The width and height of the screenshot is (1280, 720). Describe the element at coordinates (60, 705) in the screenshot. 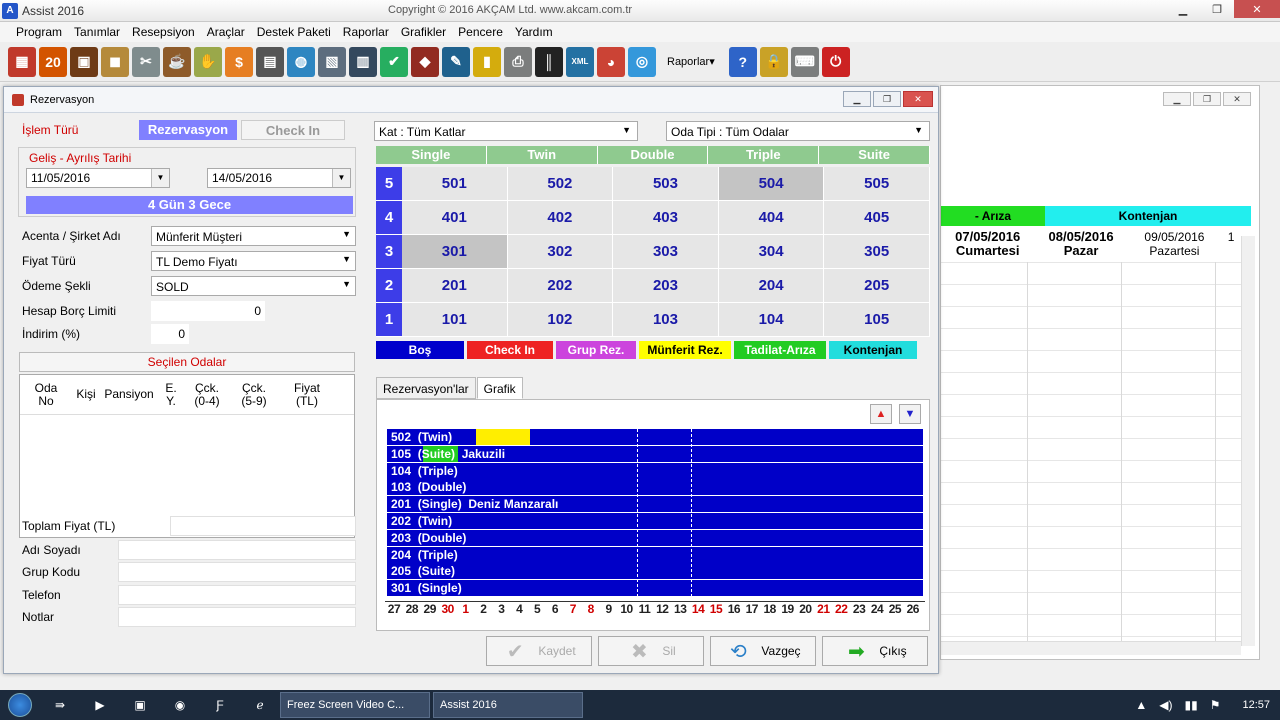

I see `show-windows-icon: ⇛` at that location.